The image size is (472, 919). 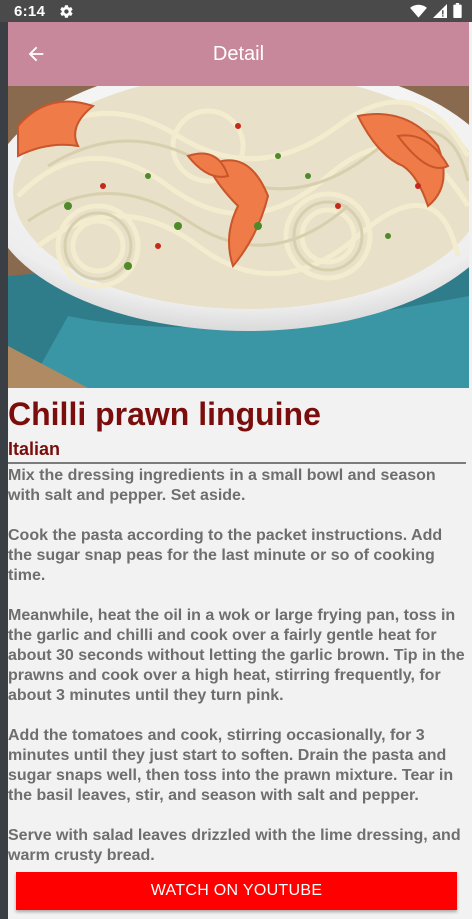 I want to click on wifi-icon, so click(x=418, y=11).